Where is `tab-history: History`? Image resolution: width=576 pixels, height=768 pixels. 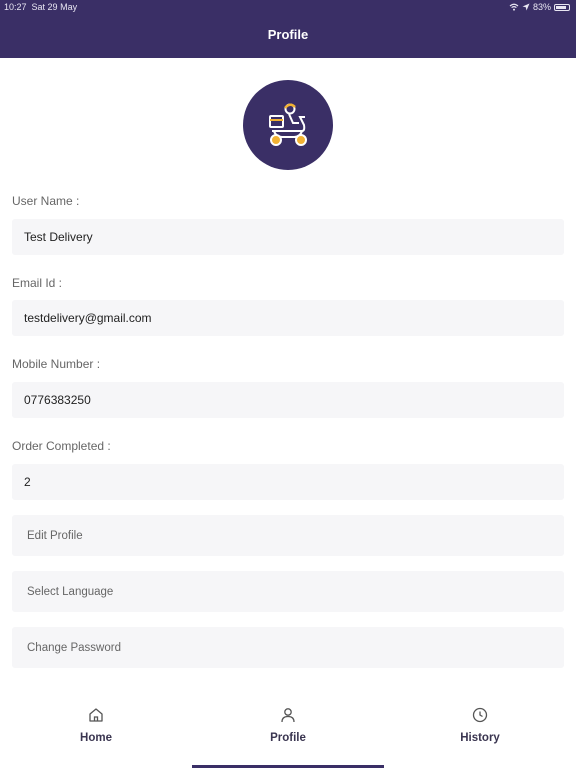 tab-history: History is located at coordinates (480, 732).